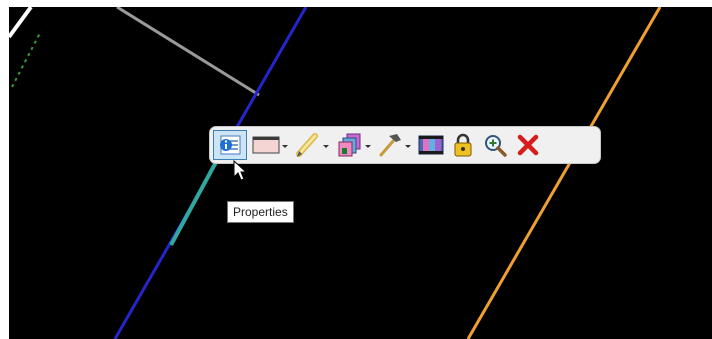  I want to click on delete-button, so click(528, 145).